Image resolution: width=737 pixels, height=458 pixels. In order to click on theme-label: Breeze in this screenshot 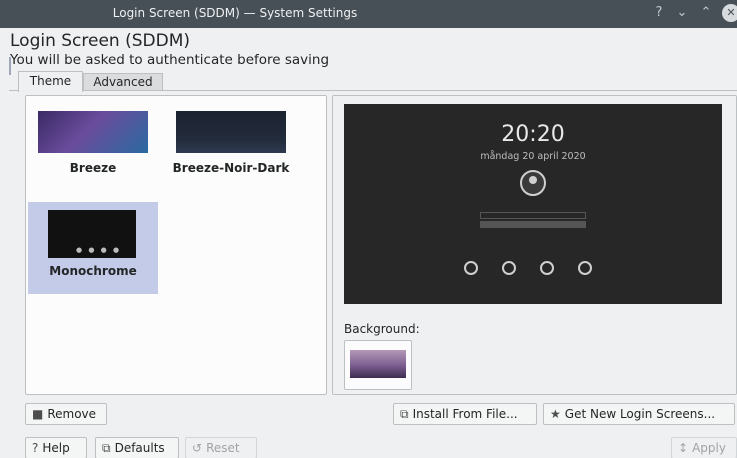, I will do `click(93, 168)`.